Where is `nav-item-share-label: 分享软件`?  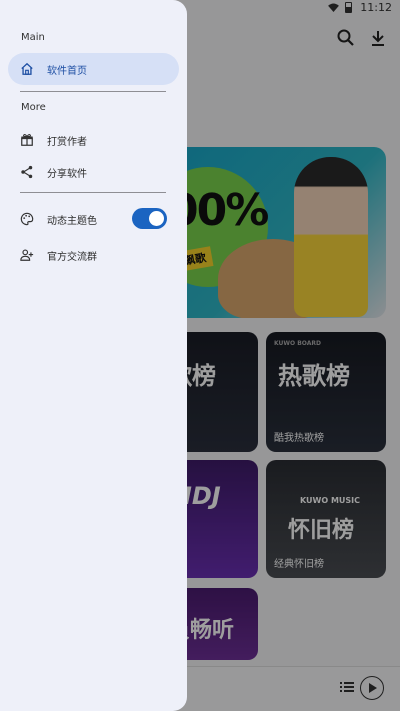
nav-item-share-label: 分享软件 is located at coordinates (67, 174).